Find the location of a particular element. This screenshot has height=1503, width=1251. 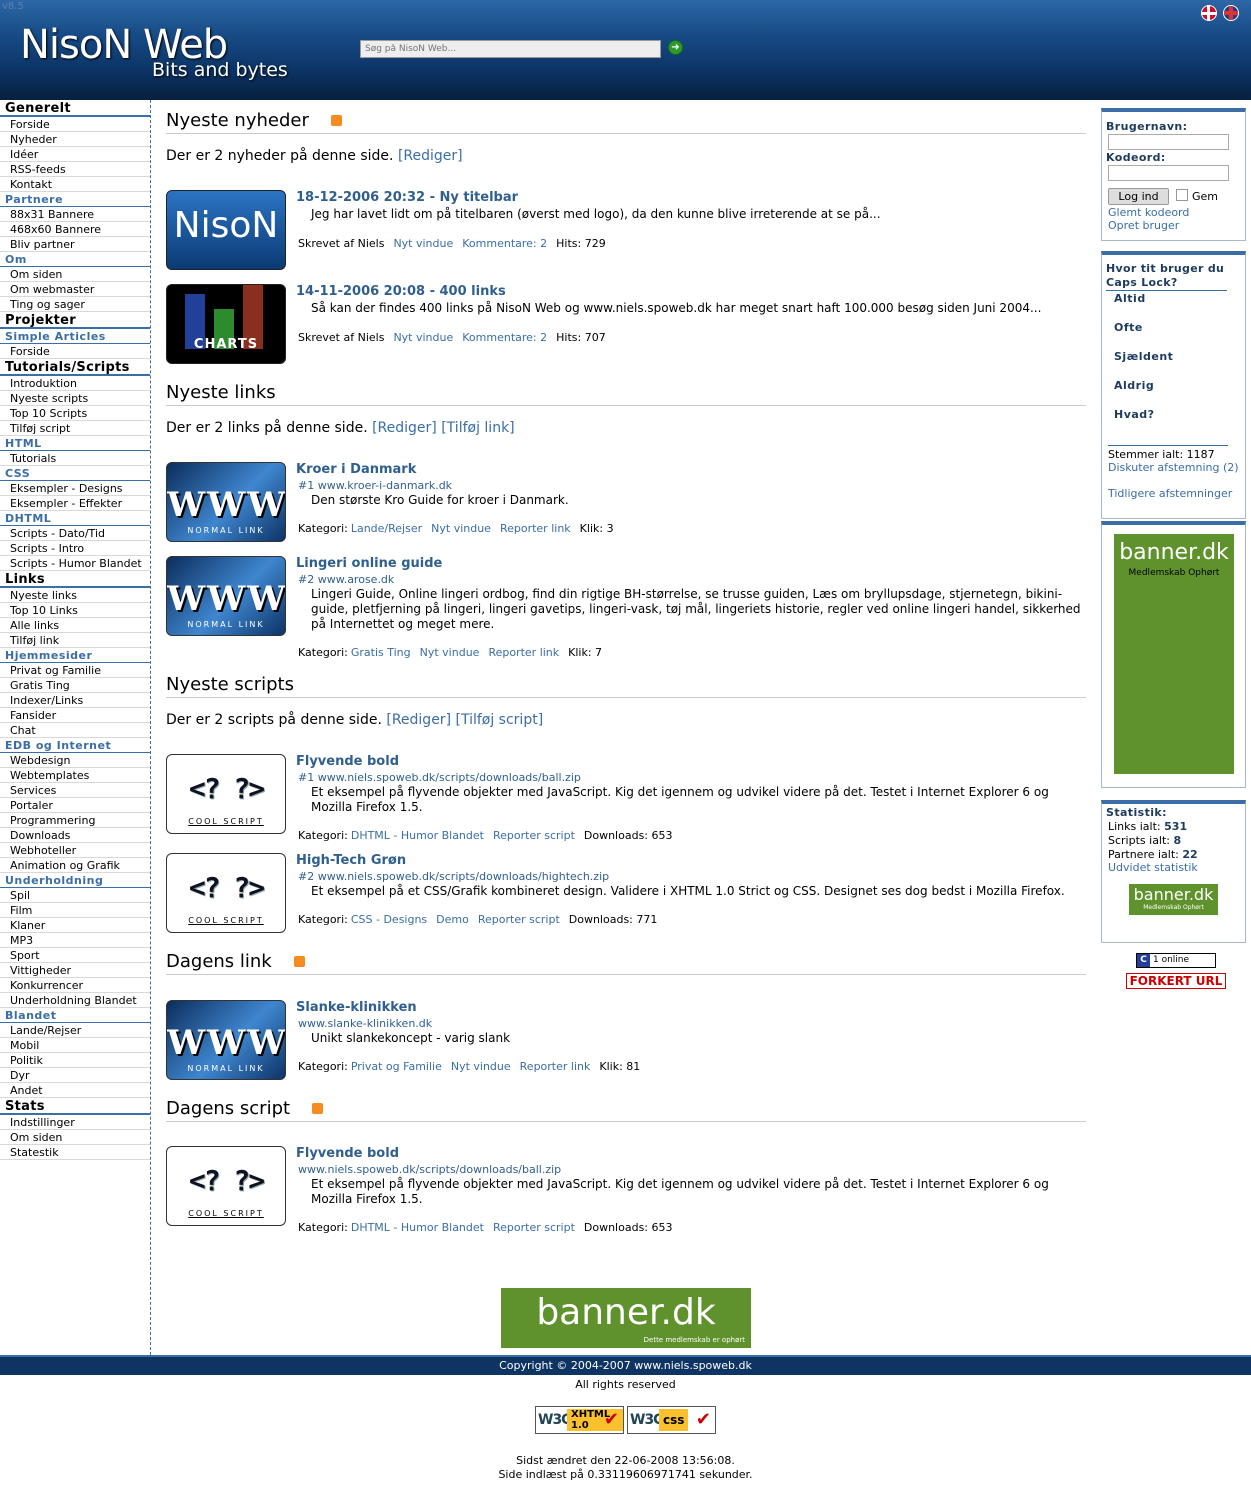

remember-checkbox is located at coordinates (1182, 195).